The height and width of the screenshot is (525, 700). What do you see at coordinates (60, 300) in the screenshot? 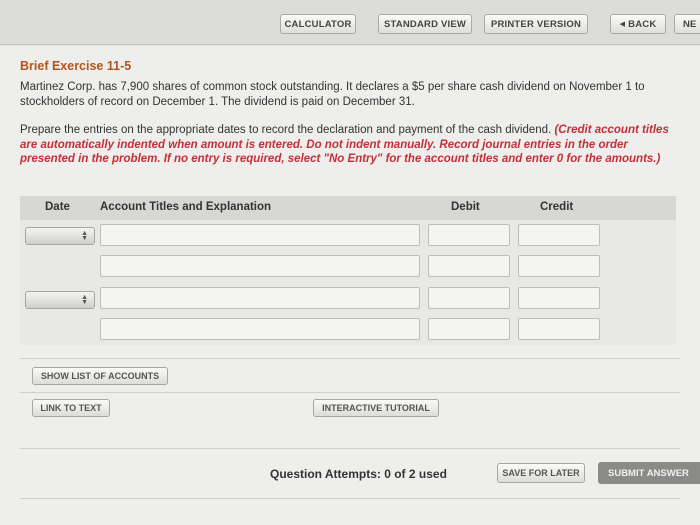
I see `date-select-2: ▲ ▼` at bounding box center [60, 300].